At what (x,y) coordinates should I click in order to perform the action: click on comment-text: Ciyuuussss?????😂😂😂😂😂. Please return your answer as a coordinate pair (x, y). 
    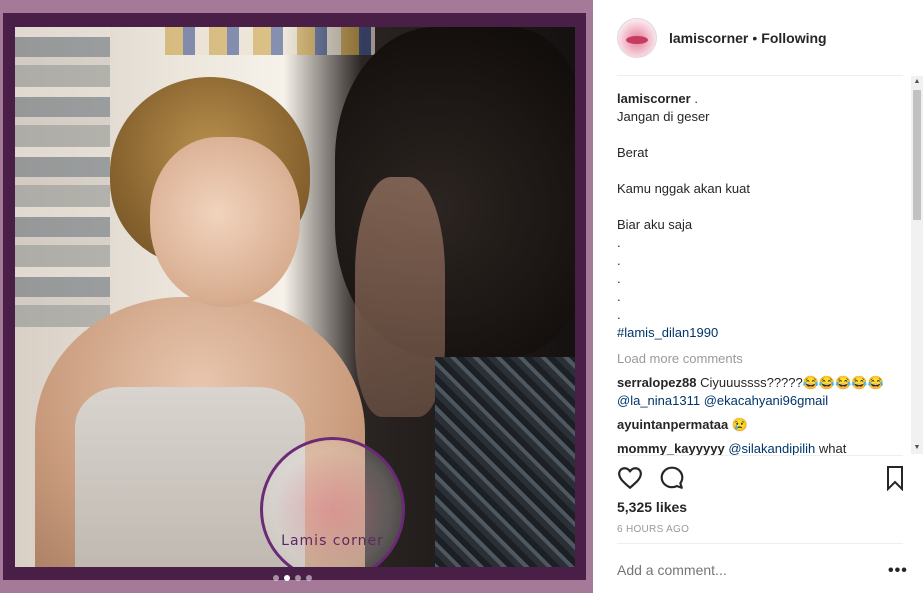
    Looking at the image, I should click on (792, 382).